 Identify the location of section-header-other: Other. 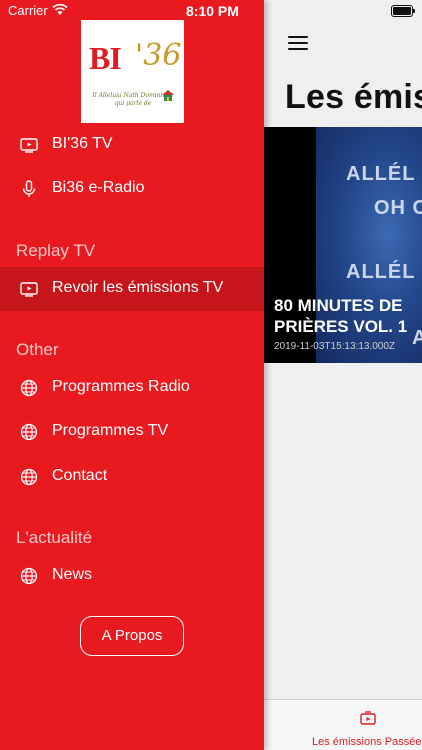
(37, 349).